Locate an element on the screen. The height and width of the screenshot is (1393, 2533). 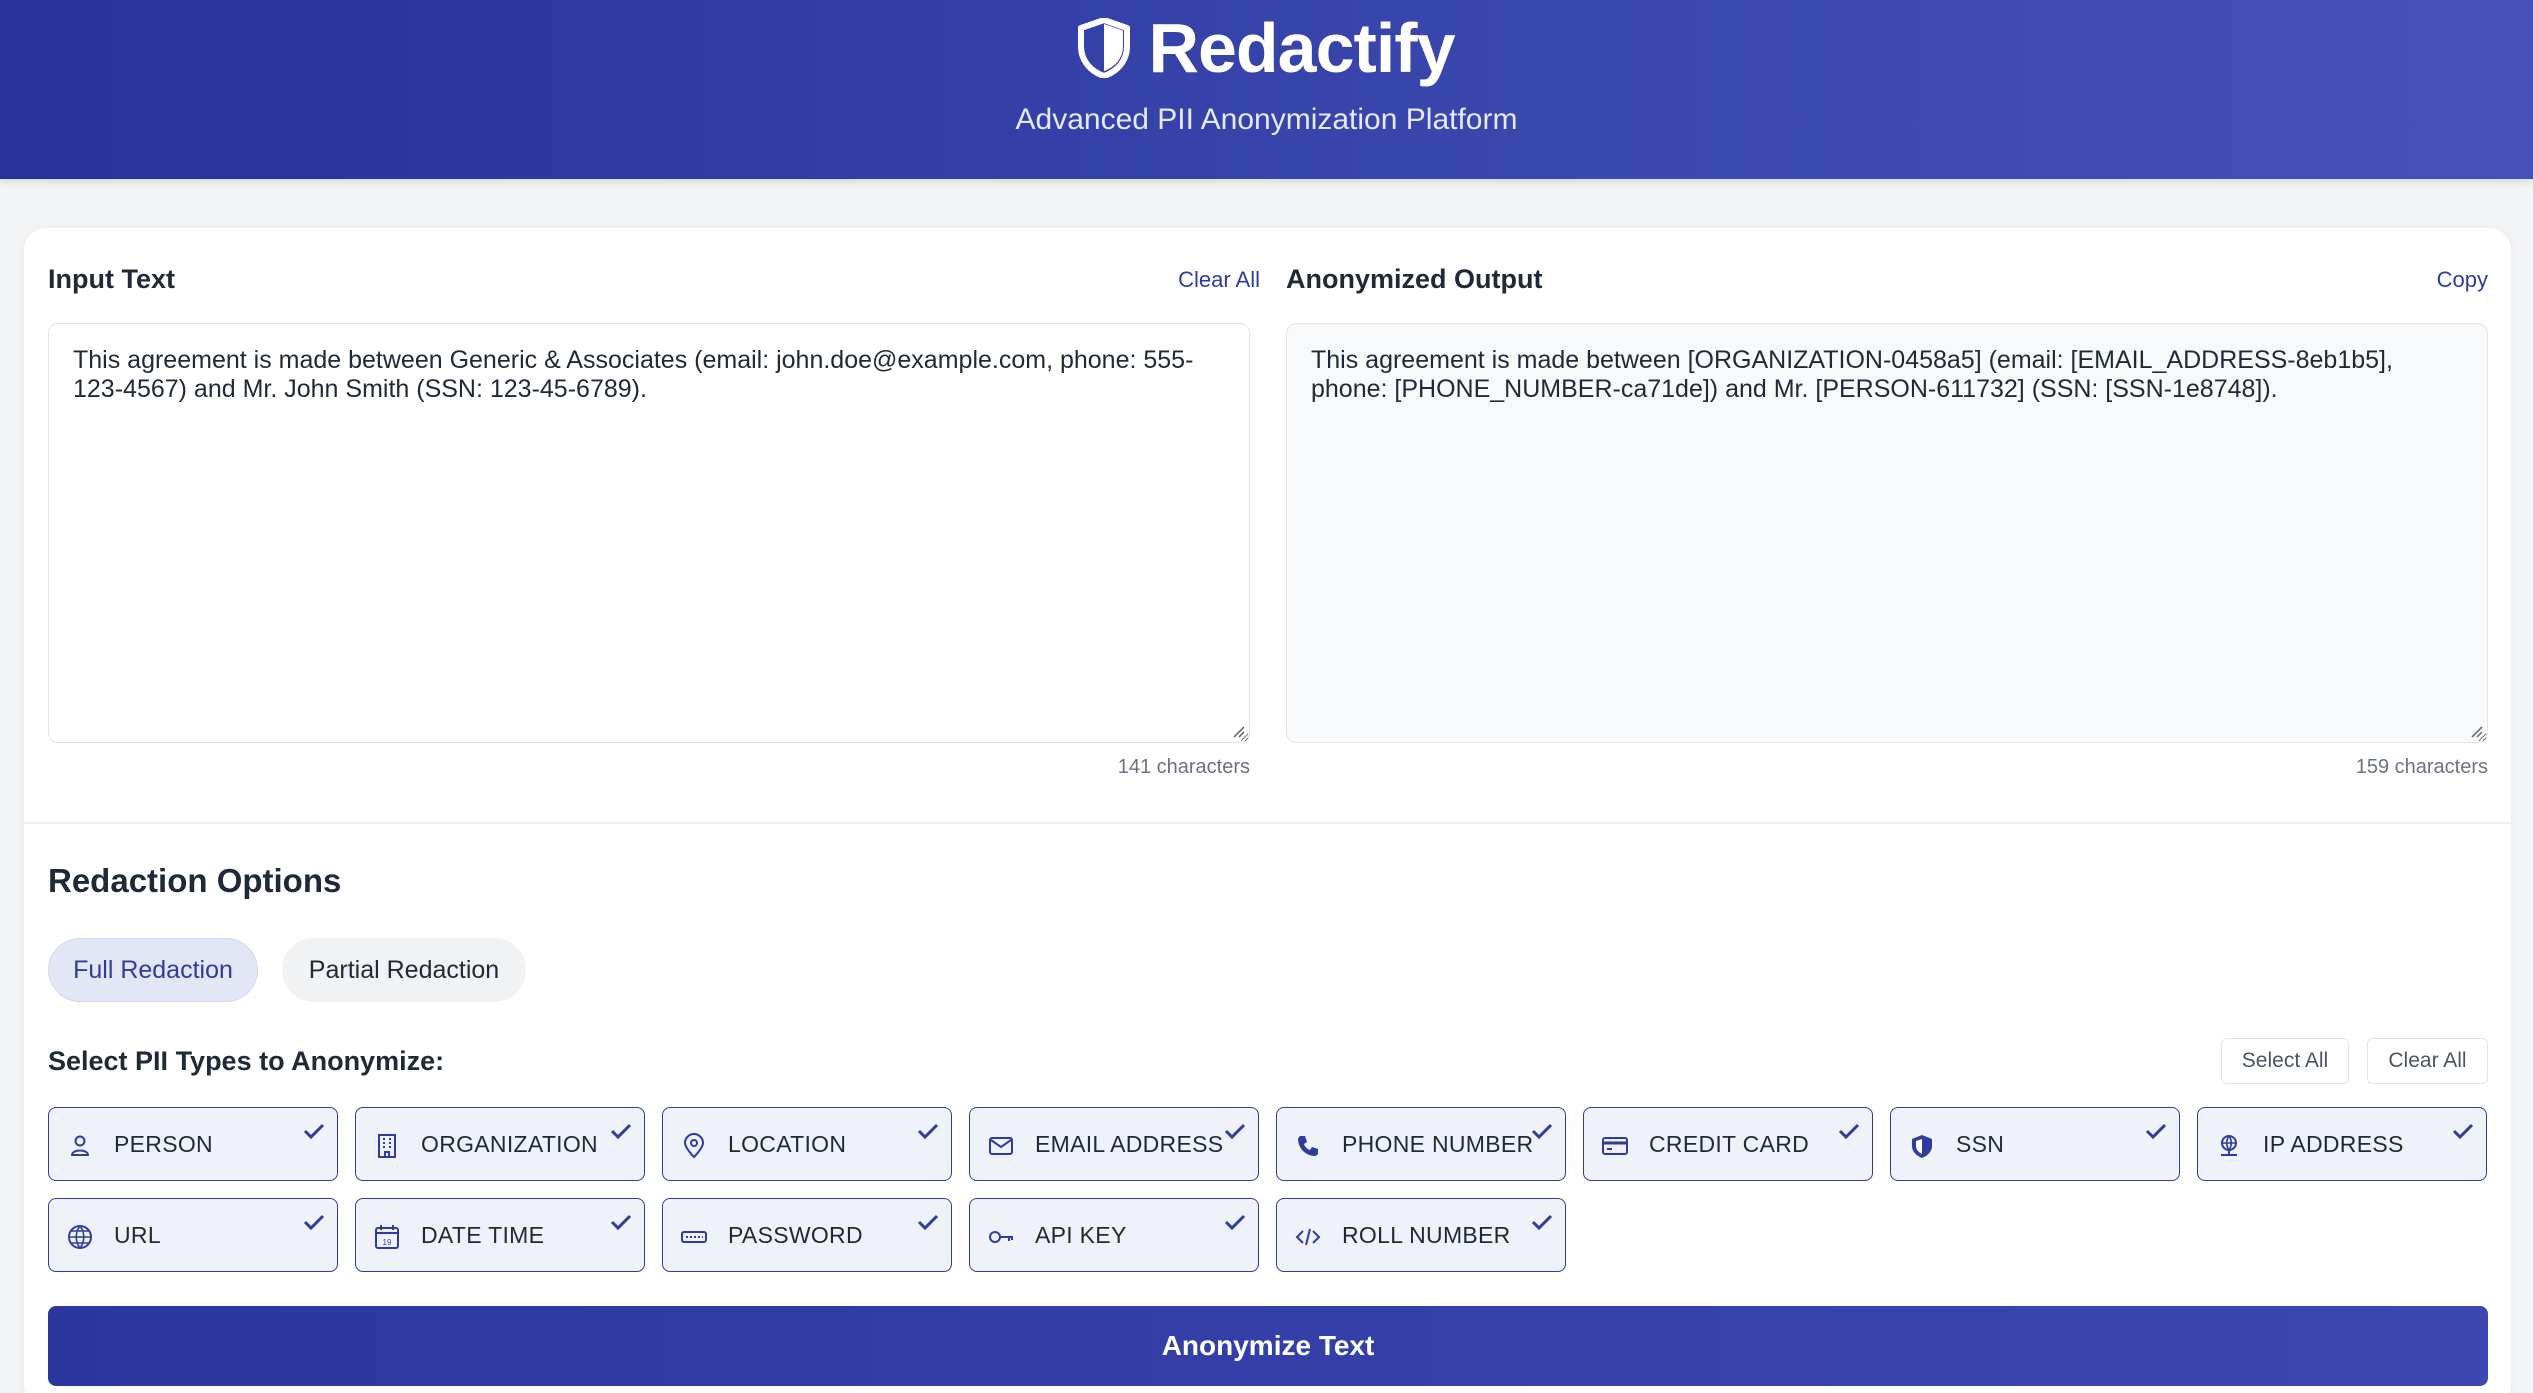
pii-chip-label: EMAIL ADDRESS is located at coordinates (1129, 1144).